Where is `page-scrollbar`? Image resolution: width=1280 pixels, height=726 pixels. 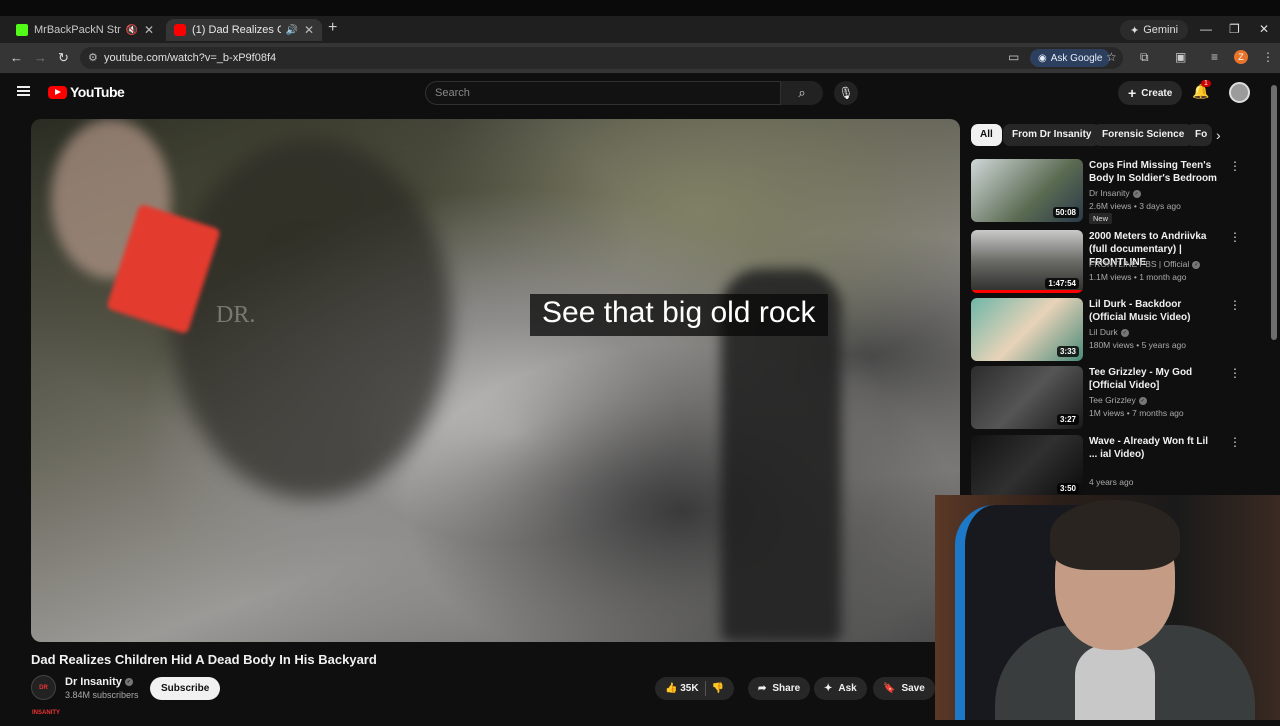
page-scrollbar is located at coordinates (1274, 212).